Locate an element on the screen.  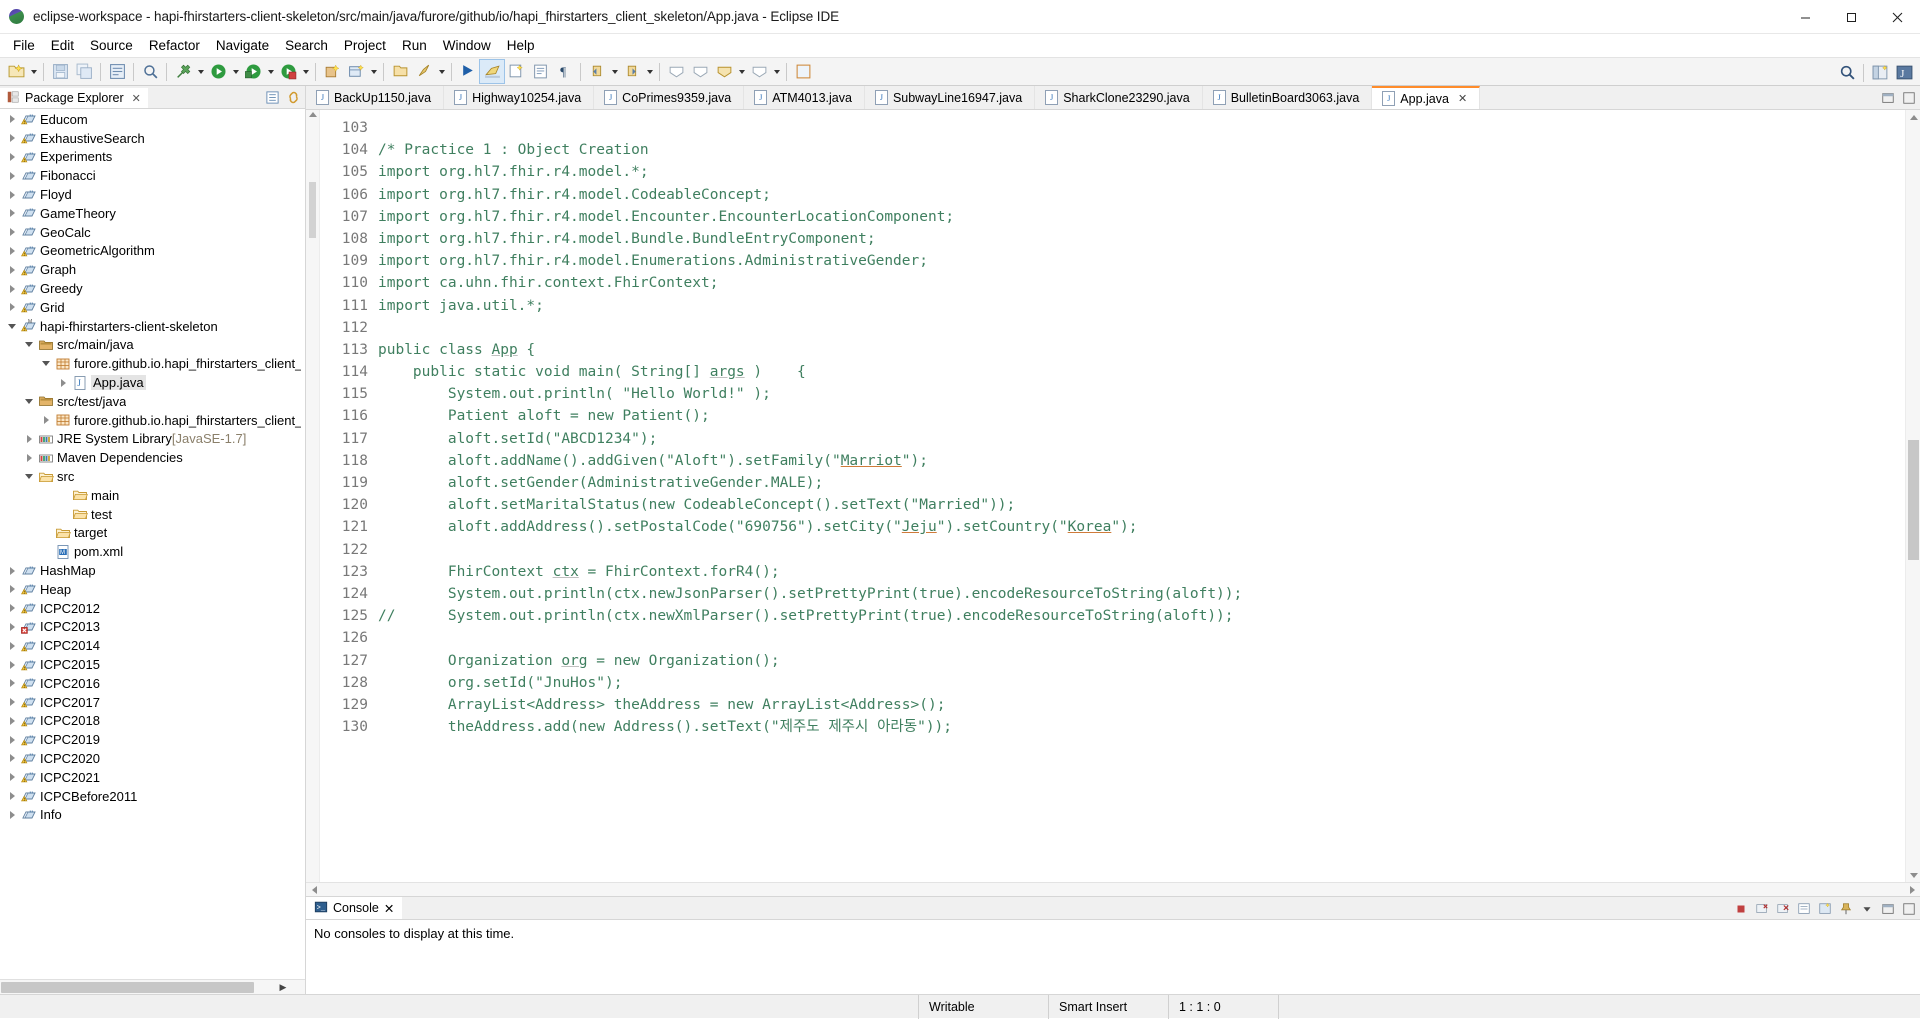
tree-item-geocalc: GeoCalc is located at coordinates (152, 232).